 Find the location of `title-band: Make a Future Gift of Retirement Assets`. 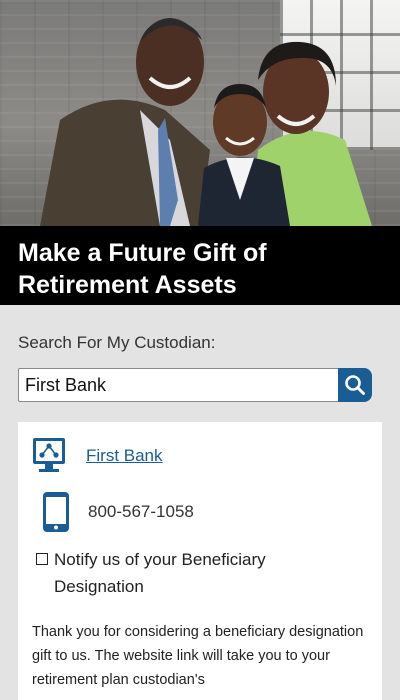

title-band: Make a Future Gift of Retirement Assets is located at coordinates (200, 265).